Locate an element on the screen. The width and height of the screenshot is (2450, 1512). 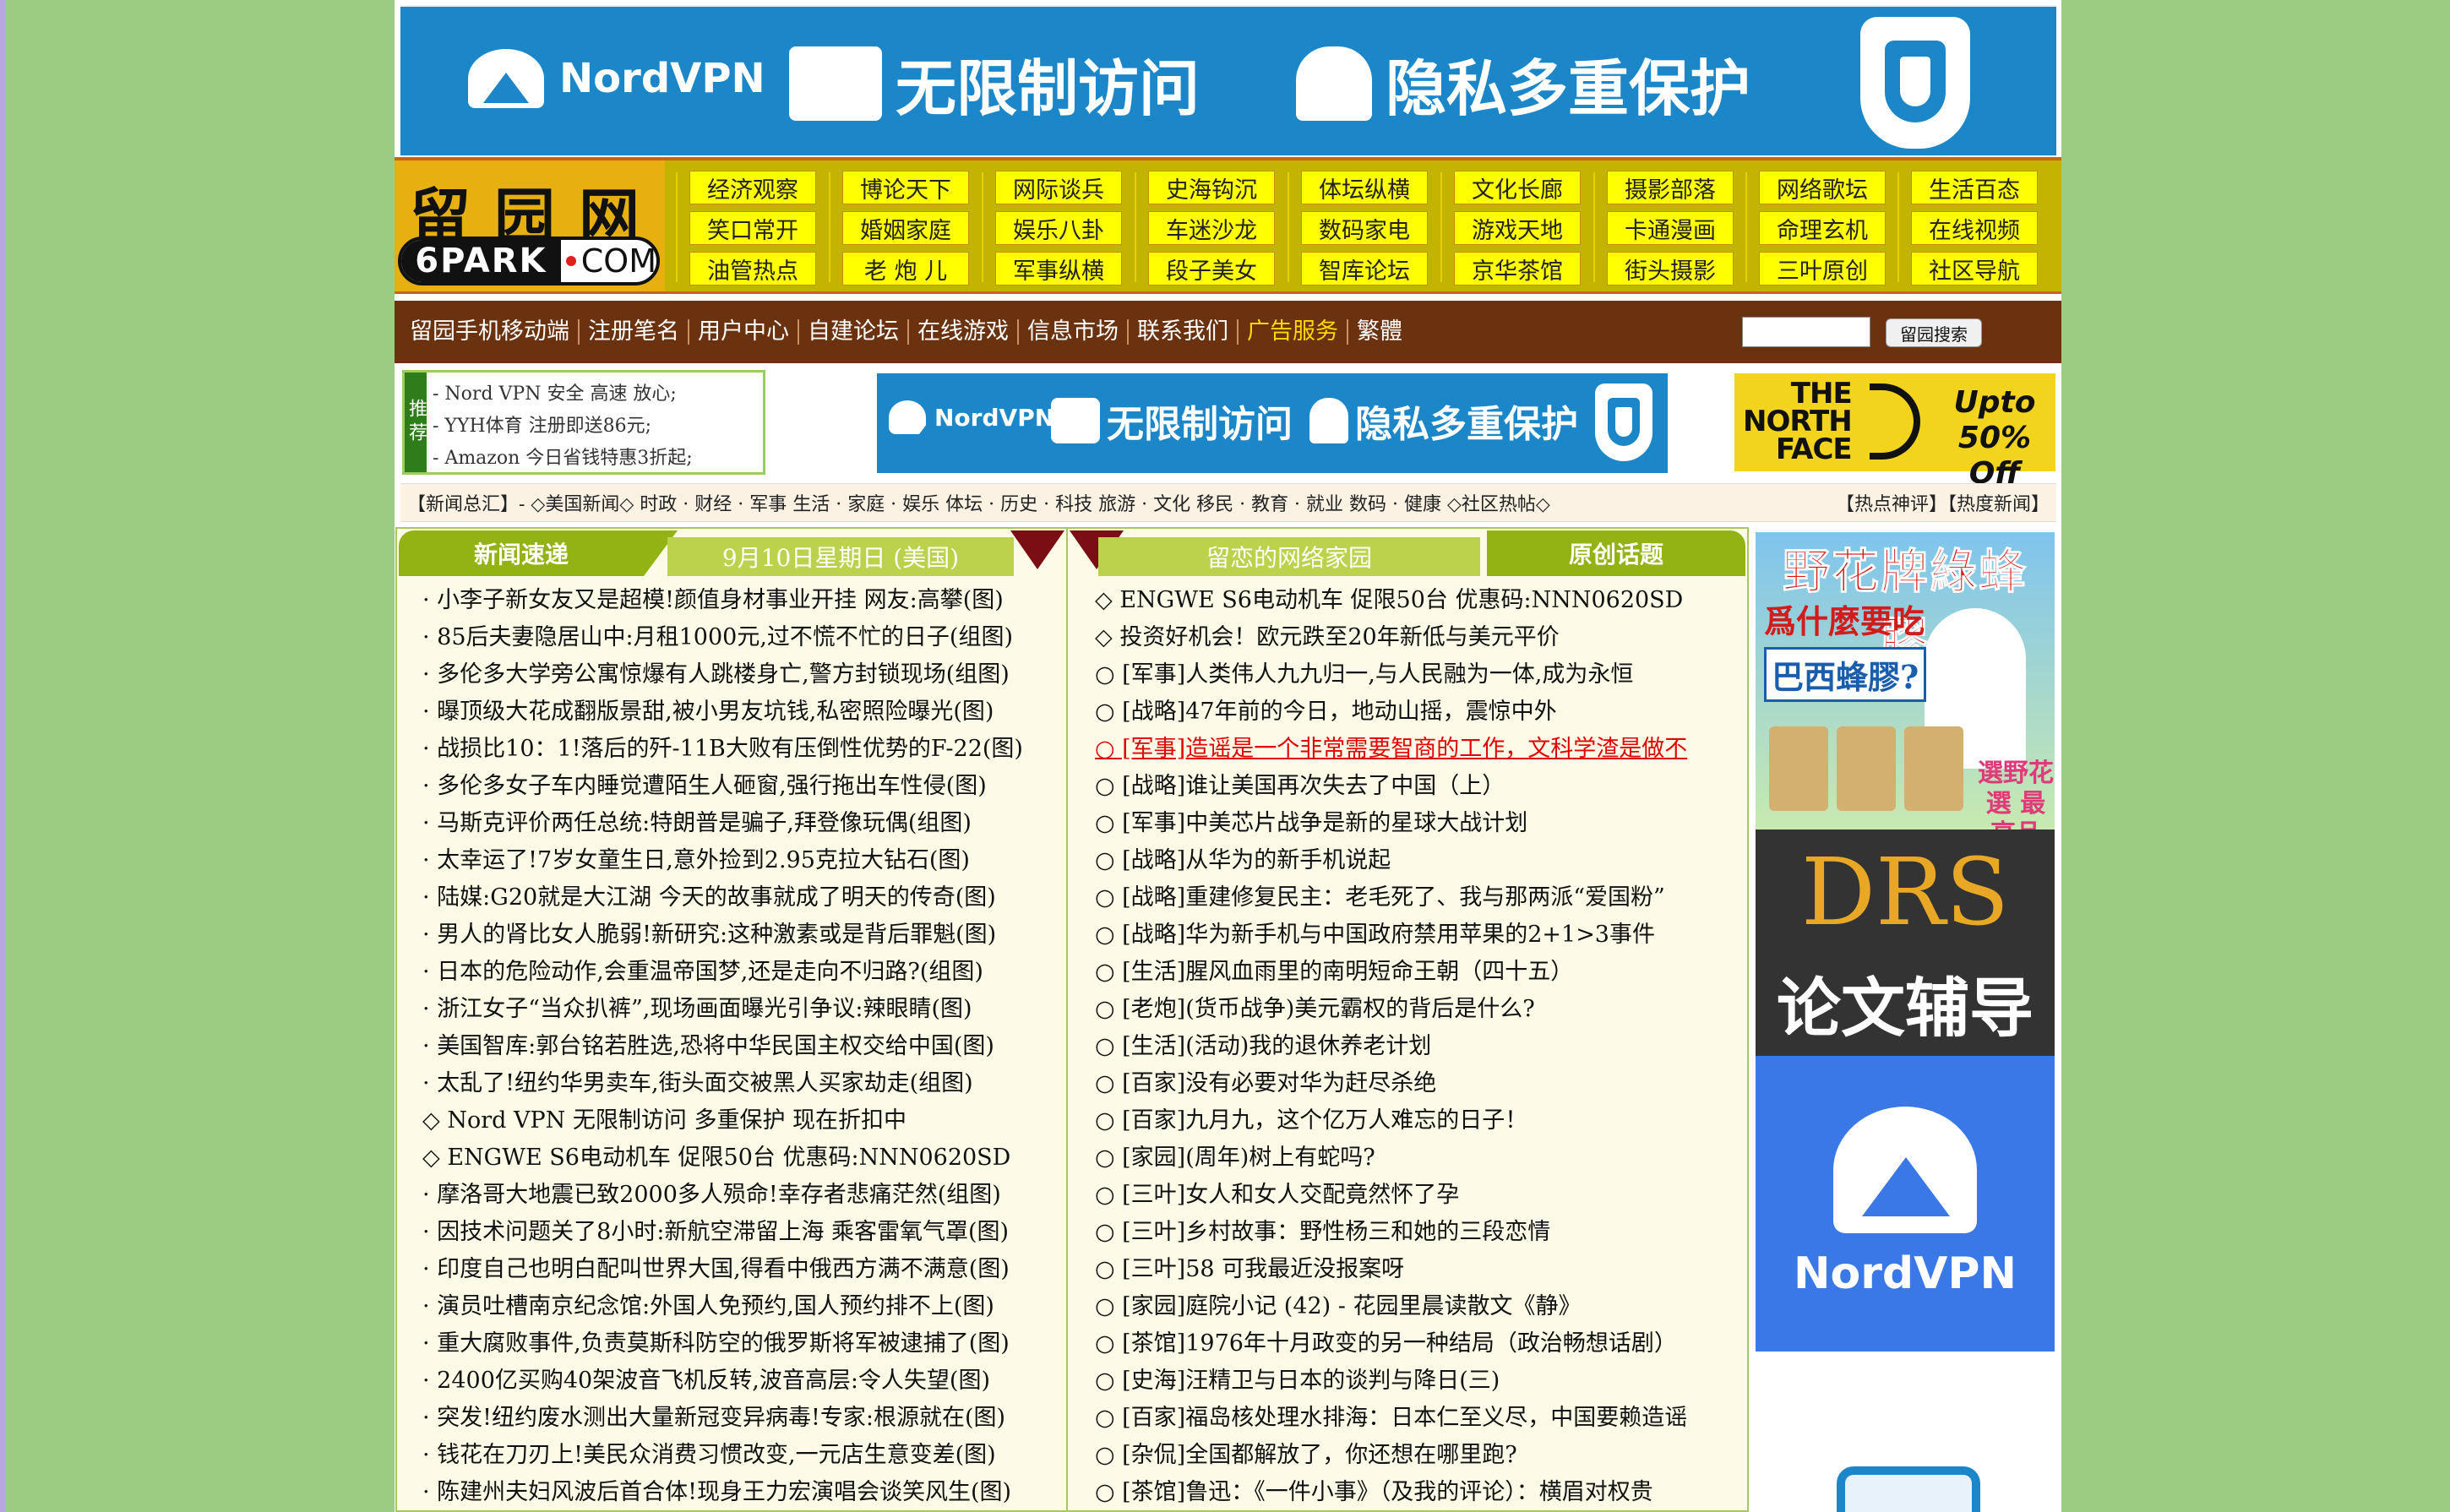
site-logo: 留园网 6PARK COM is located at coordinates (530, 225).